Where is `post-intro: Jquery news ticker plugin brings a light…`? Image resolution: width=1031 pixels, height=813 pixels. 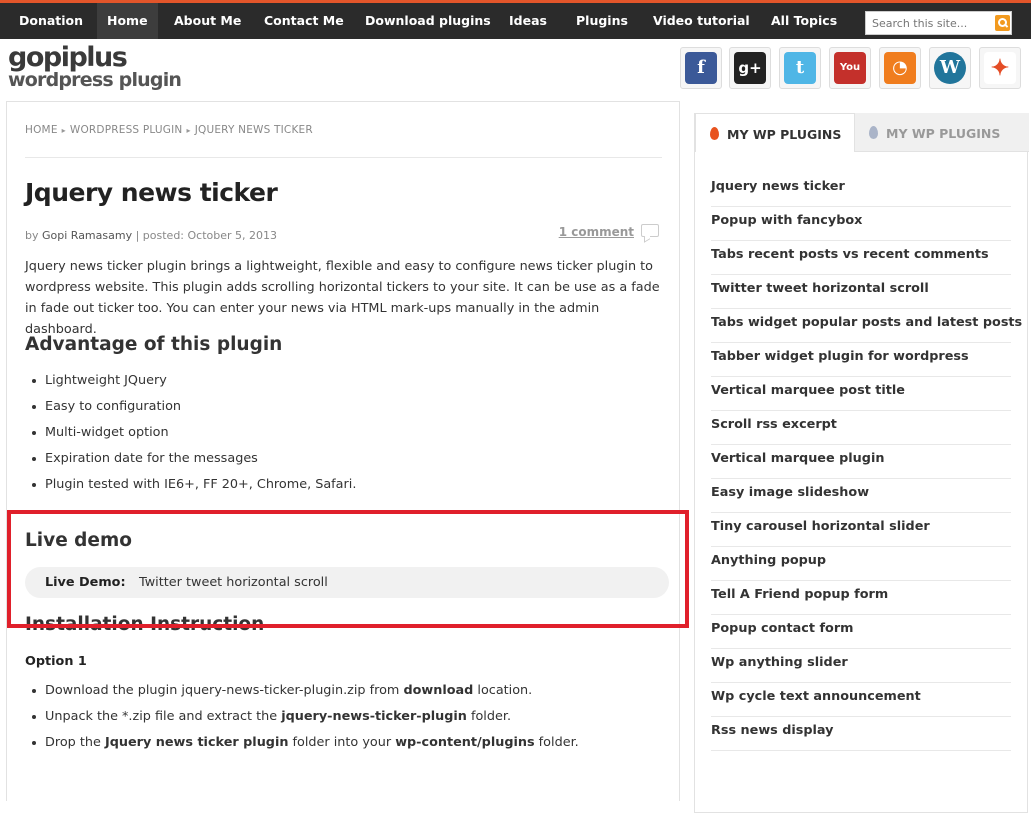 post-intro: Jquery news ticker plugin brings a light… is located at coordinates (342, 298).